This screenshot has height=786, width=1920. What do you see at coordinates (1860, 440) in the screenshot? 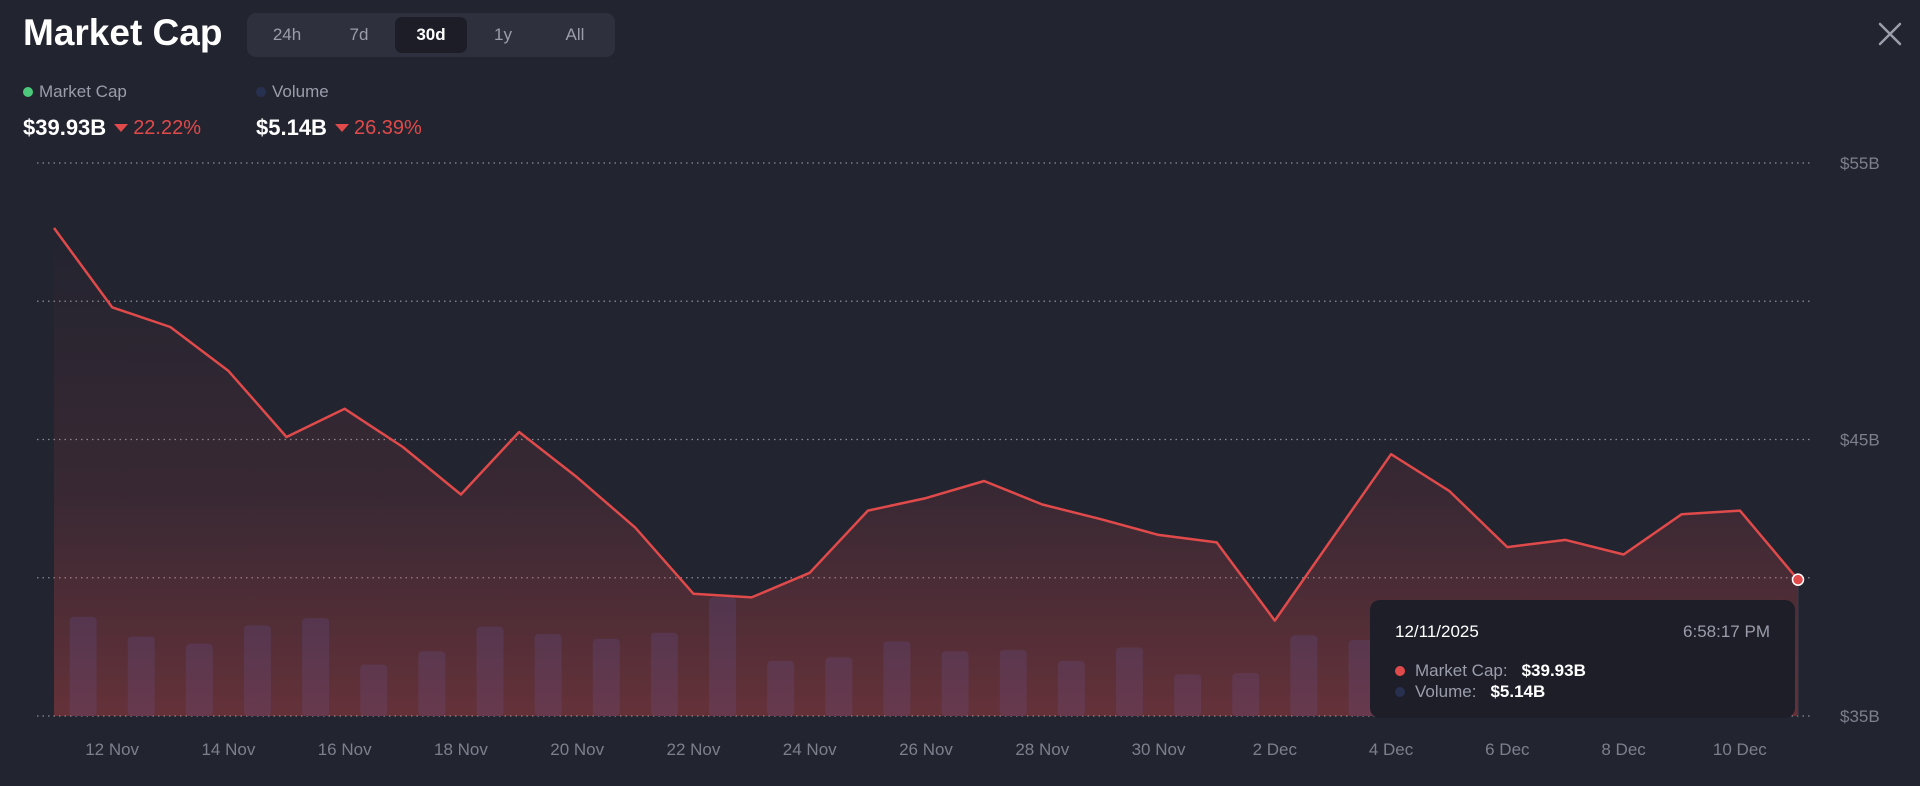
I see `y-tick-label: $45B` at bounding box center [1860, 440].